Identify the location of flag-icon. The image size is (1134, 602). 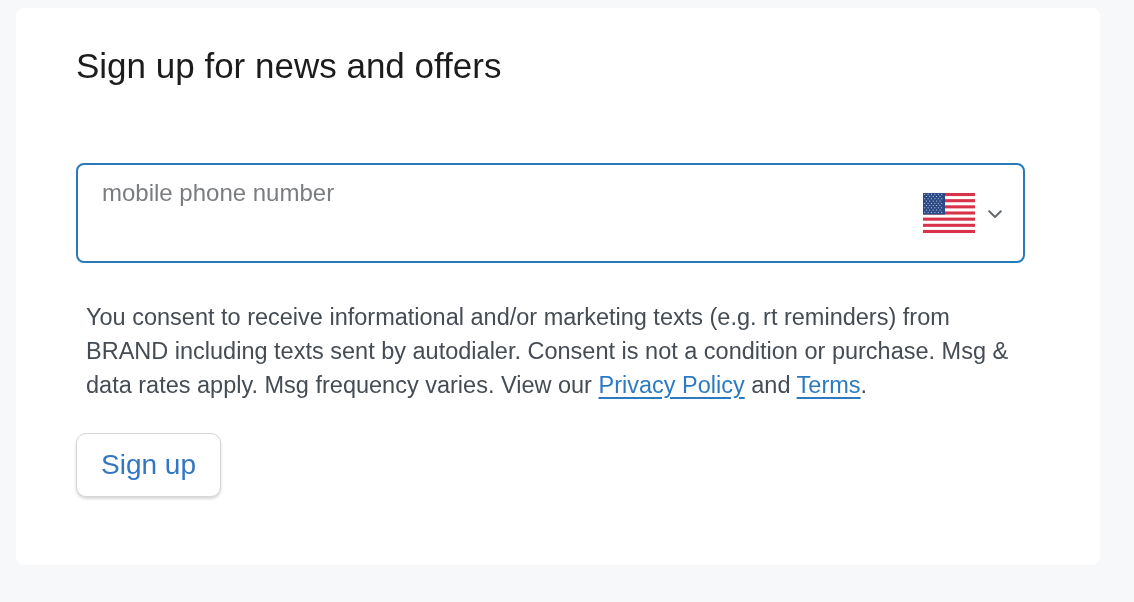
(949, 213).